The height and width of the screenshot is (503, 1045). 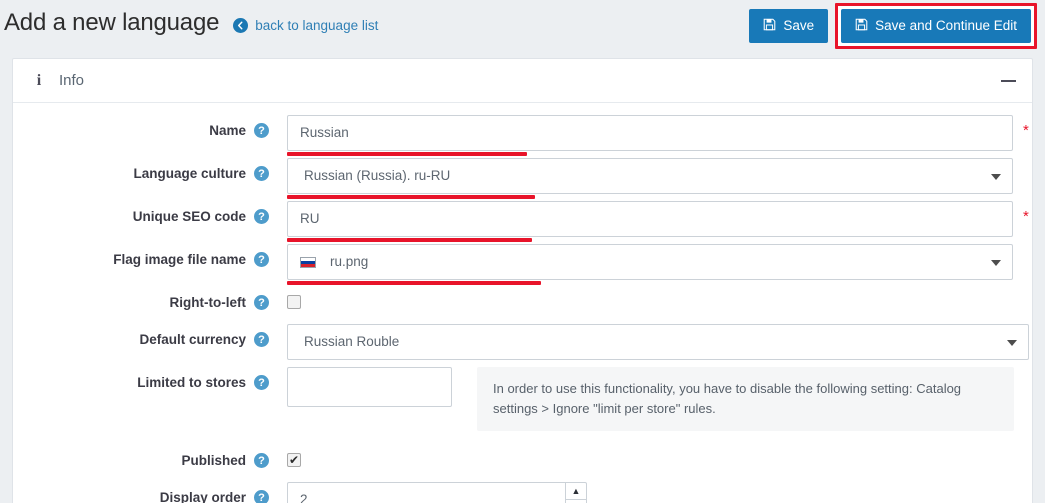 I want to click on form-row-seo-code: Unique SEO code ? RU *, so click(x=522, y=221).